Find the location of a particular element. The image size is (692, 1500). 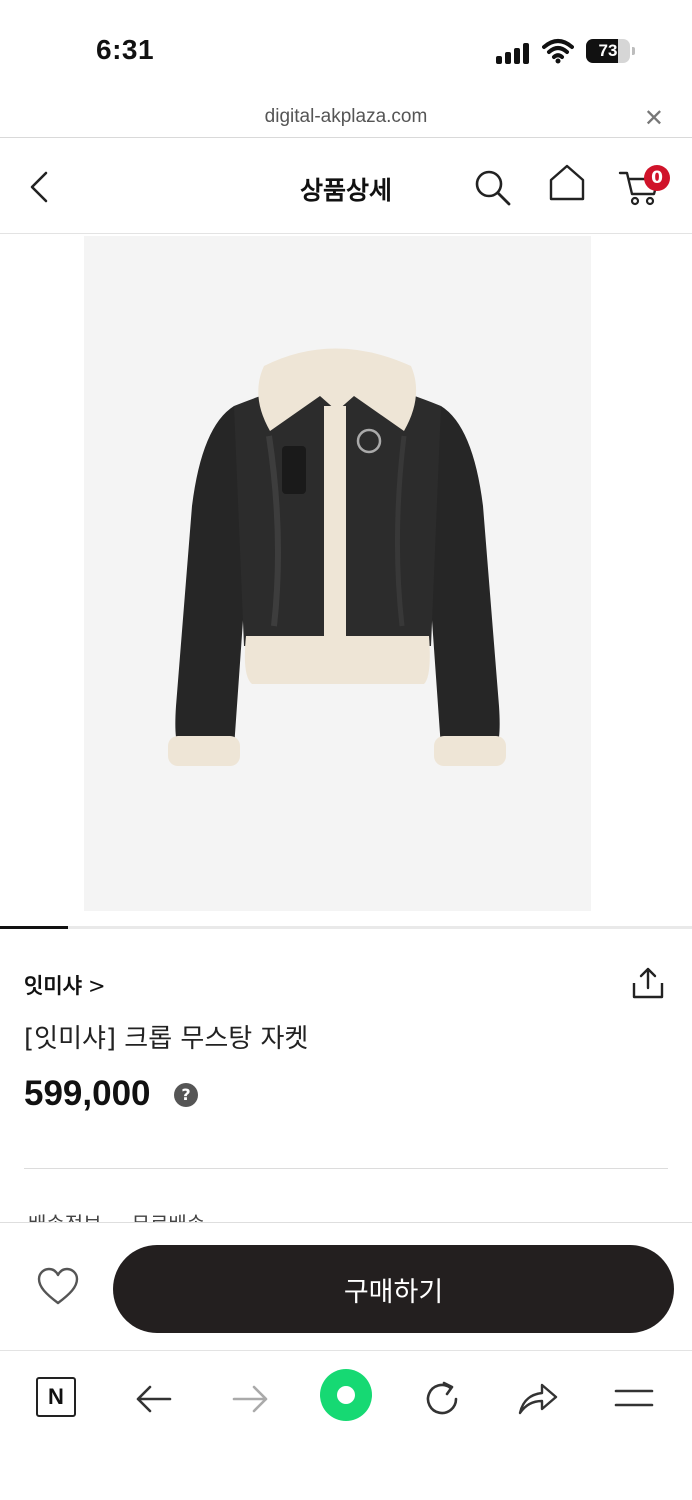

naver-home-icon: N is located at coordinates (56, 1397).